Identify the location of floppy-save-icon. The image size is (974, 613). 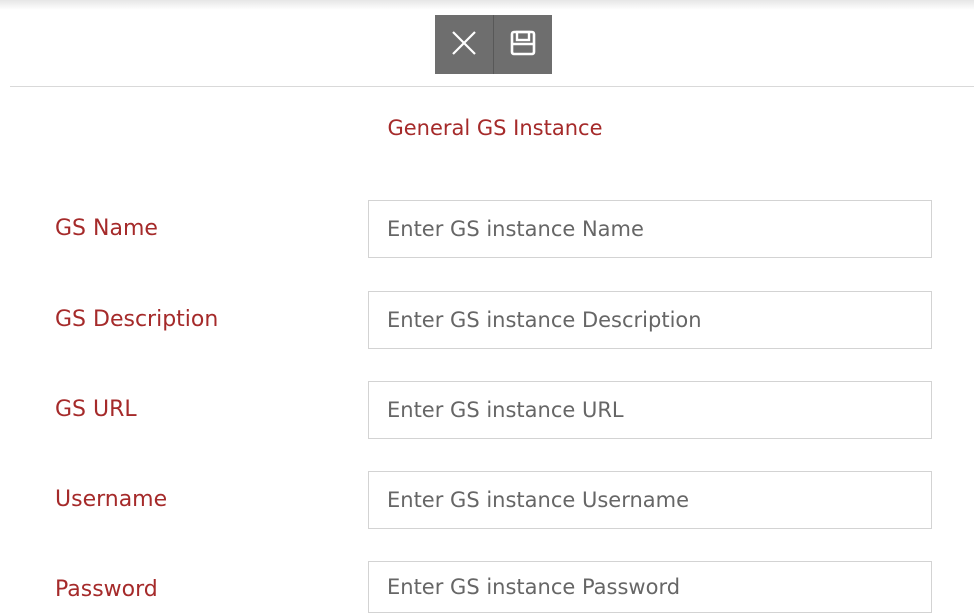
(523, 45).